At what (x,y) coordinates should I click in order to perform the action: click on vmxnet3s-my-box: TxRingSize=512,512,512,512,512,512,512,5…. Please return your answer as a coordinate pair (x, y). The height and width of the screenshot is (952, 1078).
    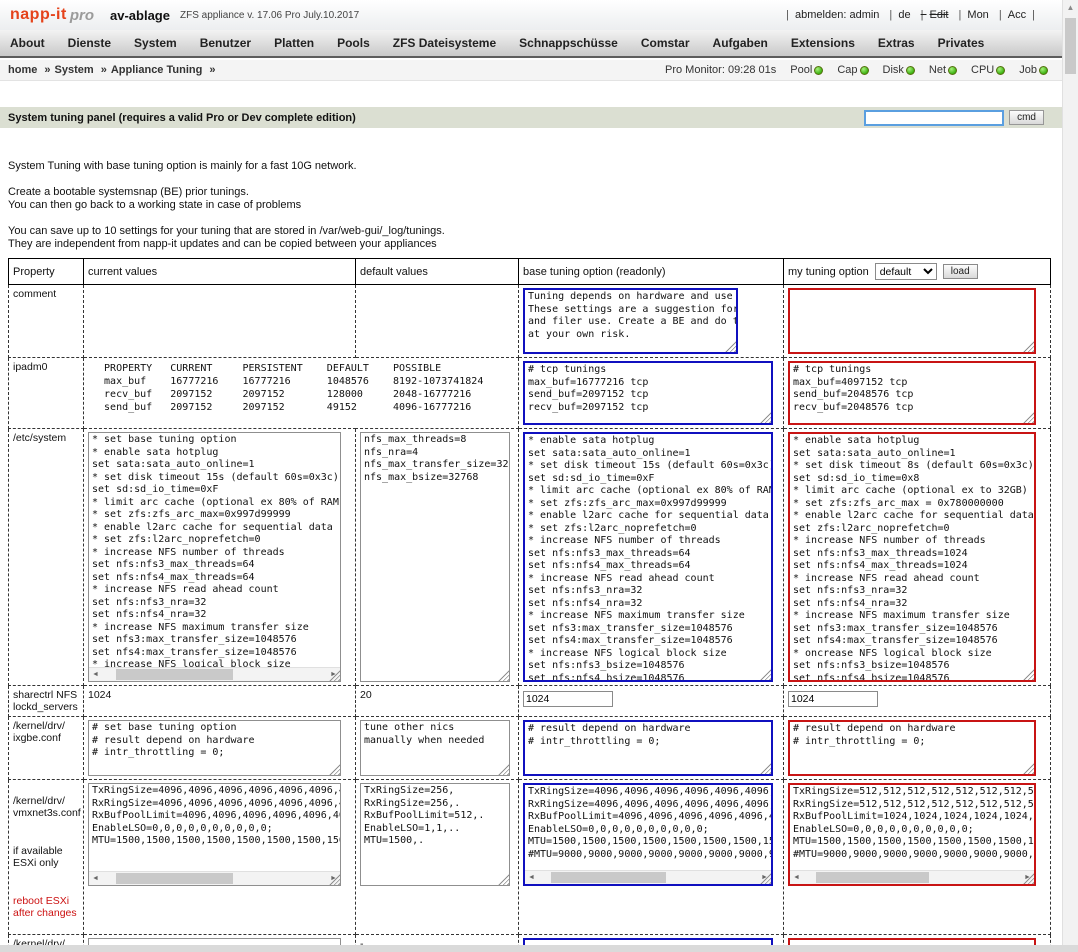
    Looking at the image, I should click on (912, 834).